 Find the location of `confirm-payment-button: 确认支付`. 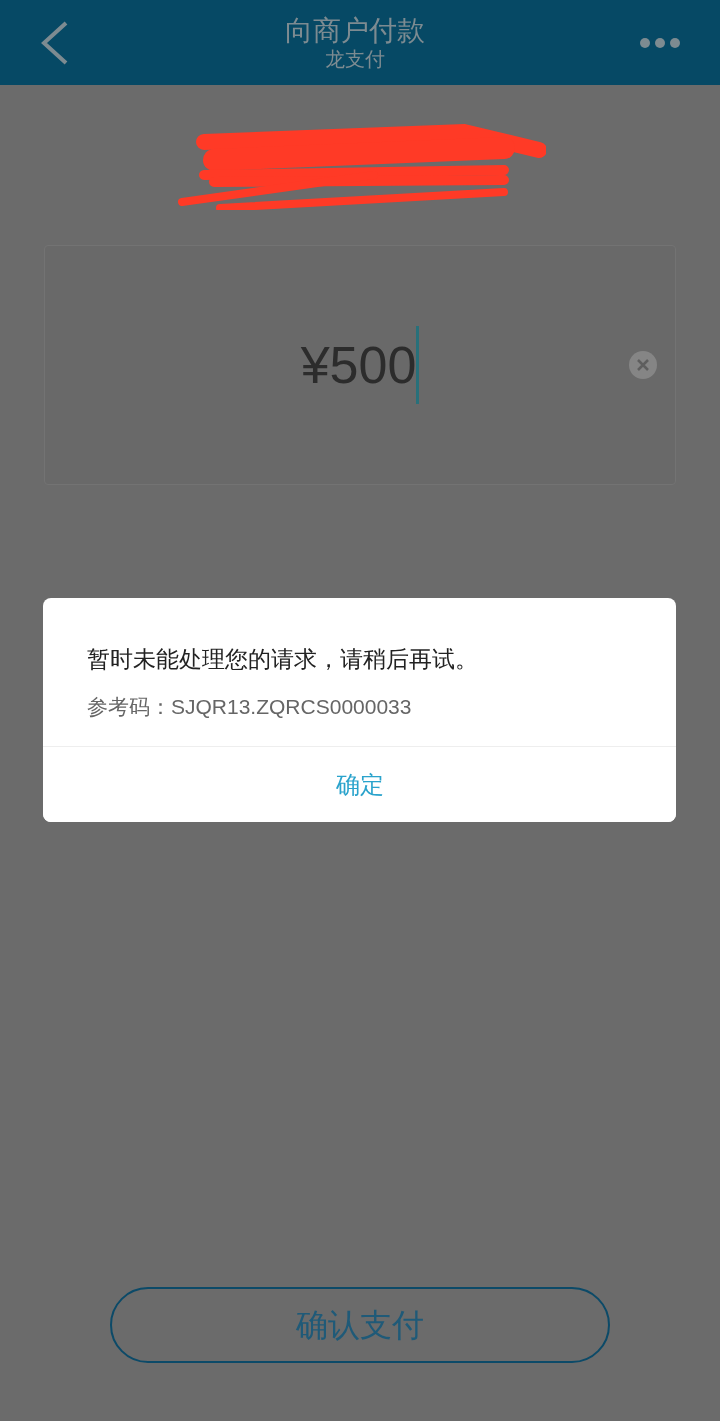

confirm-payment-button: 确认支付 is located at coordinates (360, 1325).